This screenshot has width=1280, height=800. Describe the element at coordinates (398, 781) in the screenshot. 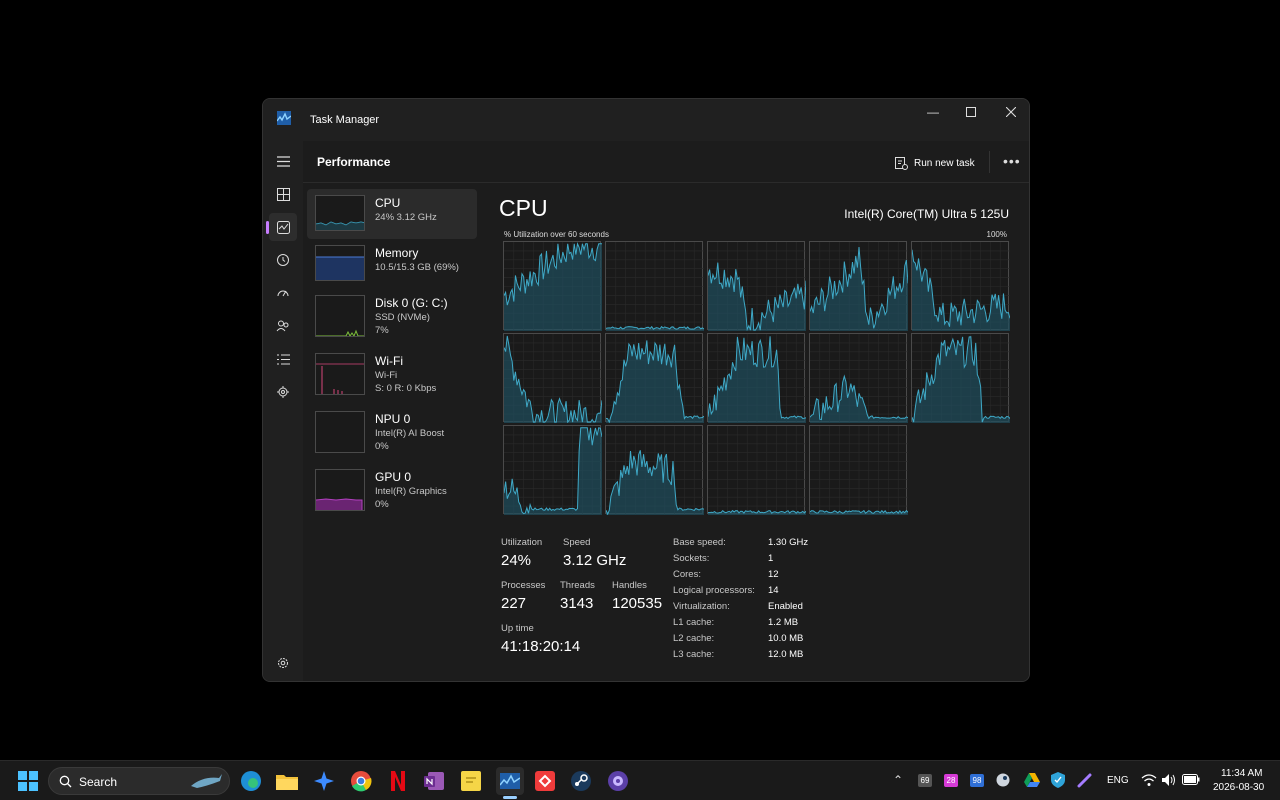

I see `netflix-app` at that location.